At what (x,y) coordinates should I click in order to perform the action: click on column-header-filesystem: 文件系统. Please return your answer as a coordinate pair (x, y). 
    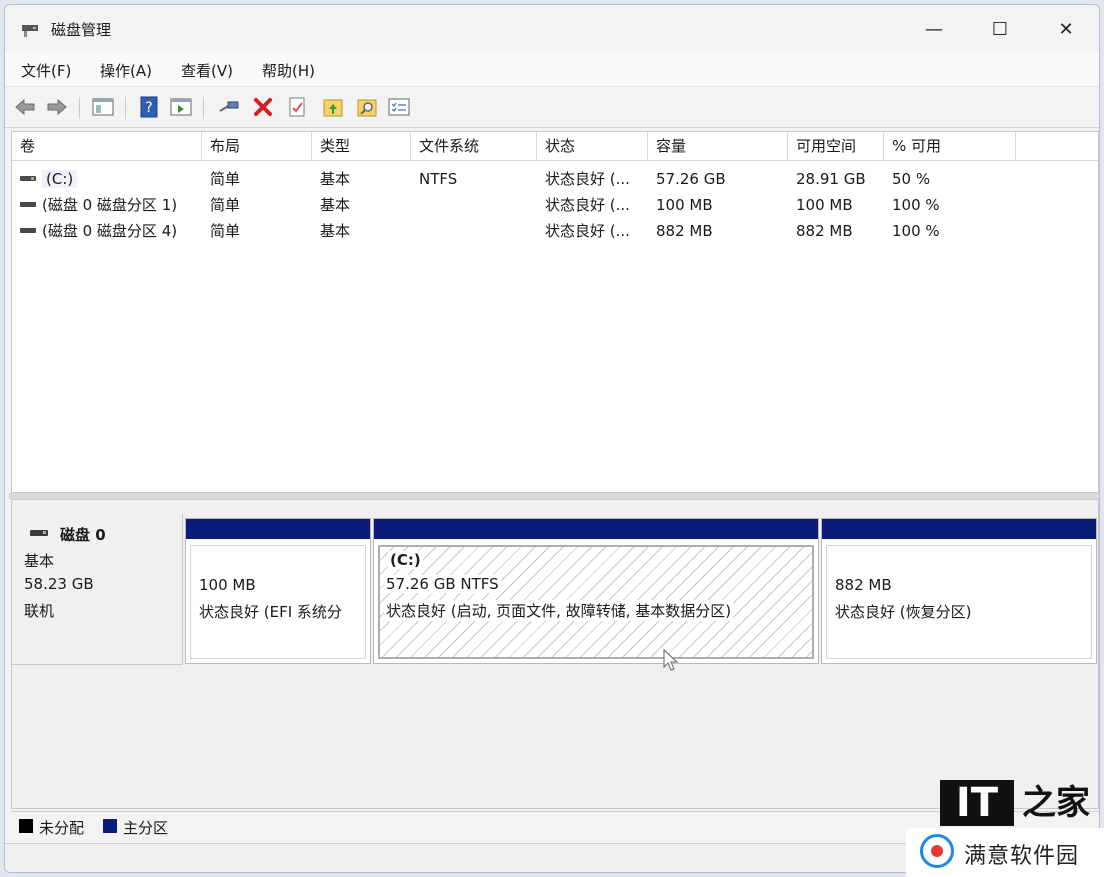
    Looking at the image, I should click on (474, 146).